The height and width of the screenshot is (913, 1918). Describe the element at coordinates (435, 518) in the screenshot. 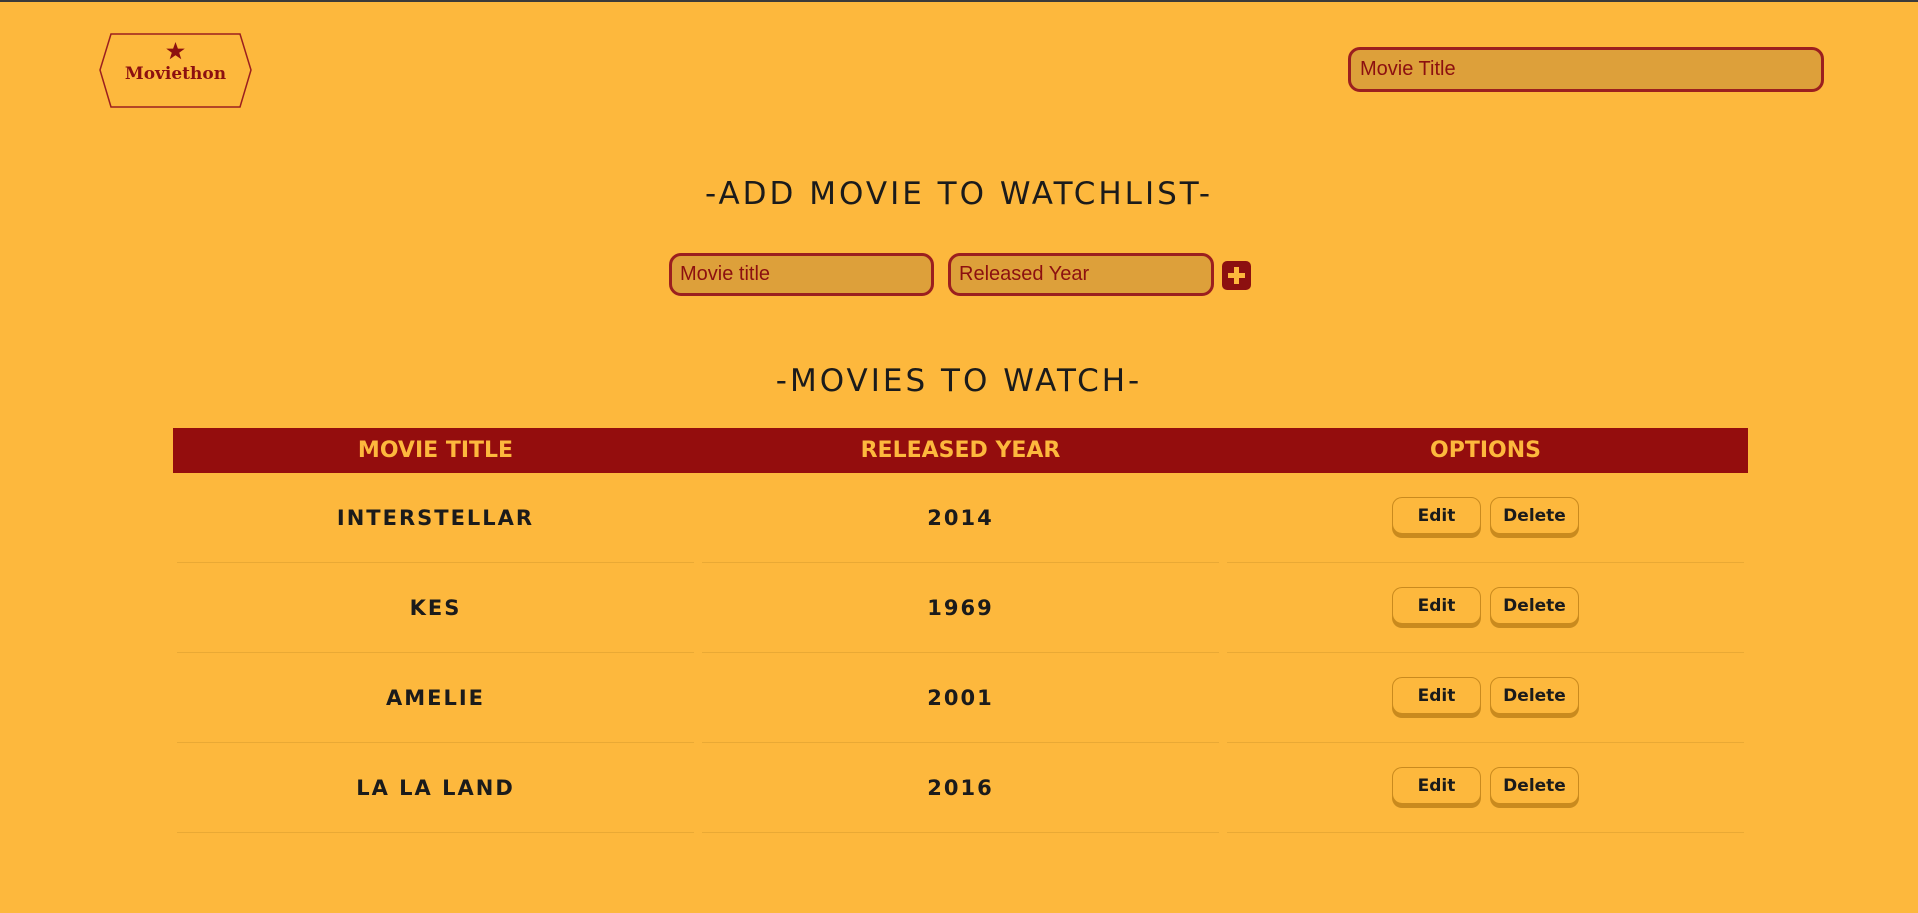

I see `movie-title-cell: INTERSTELLAR` at that location.